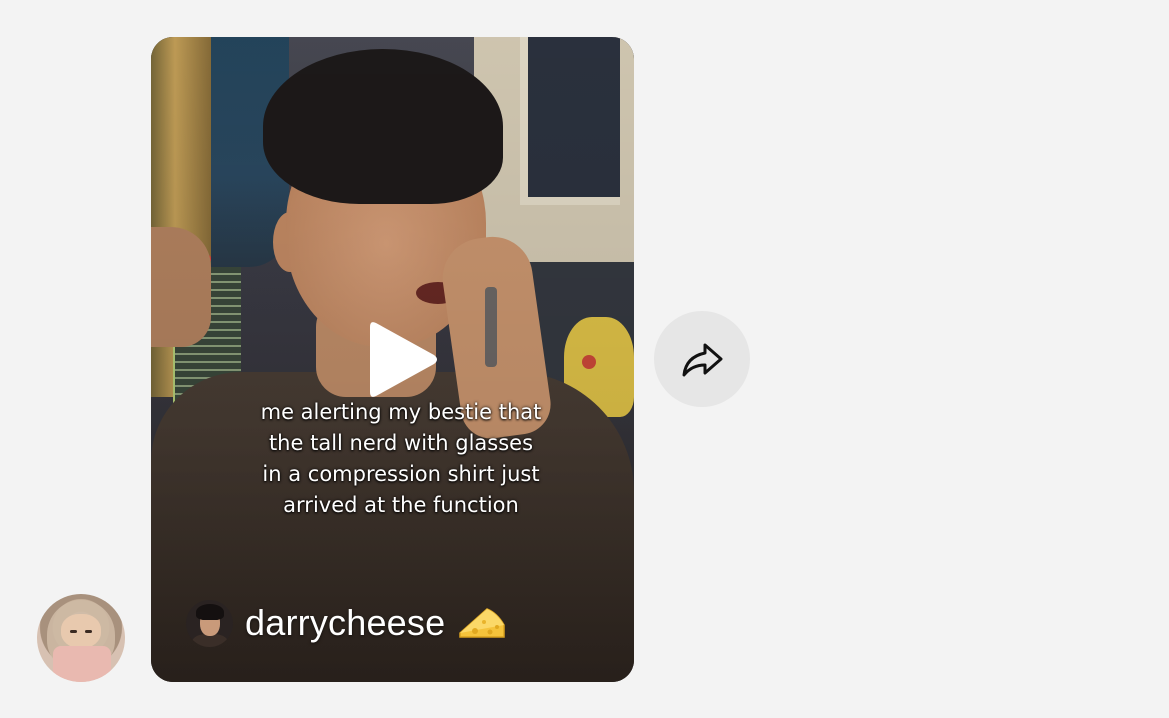  I want to click on author-username: darrycheese, so click(345, 623).